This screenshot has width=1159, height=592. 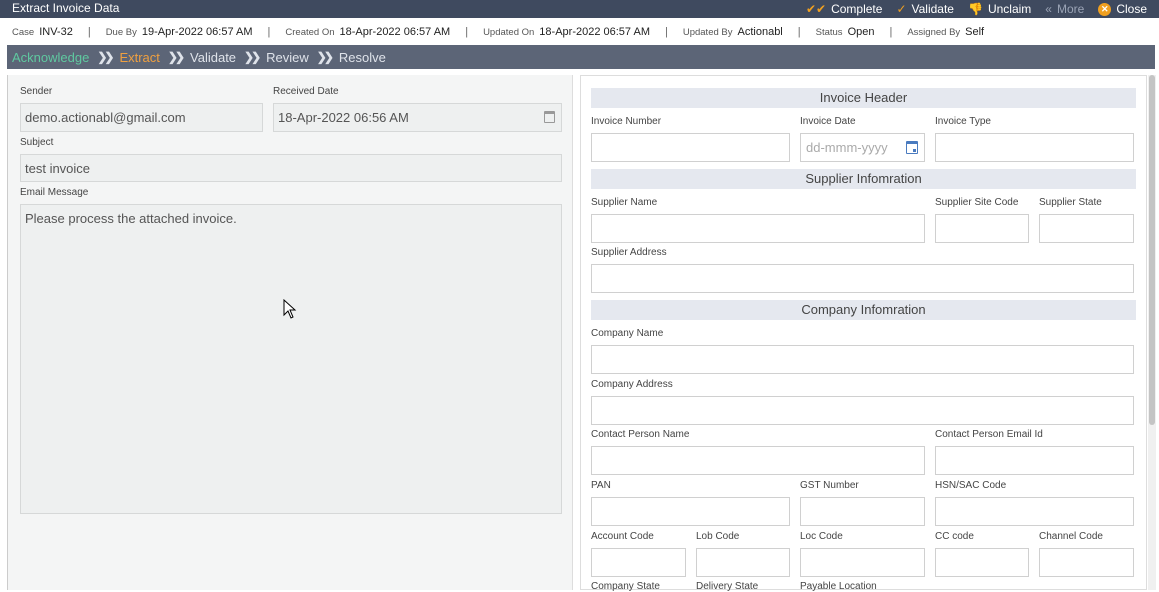 I want to click on assigned-label: Assigned By, so click(x=934, y=32).